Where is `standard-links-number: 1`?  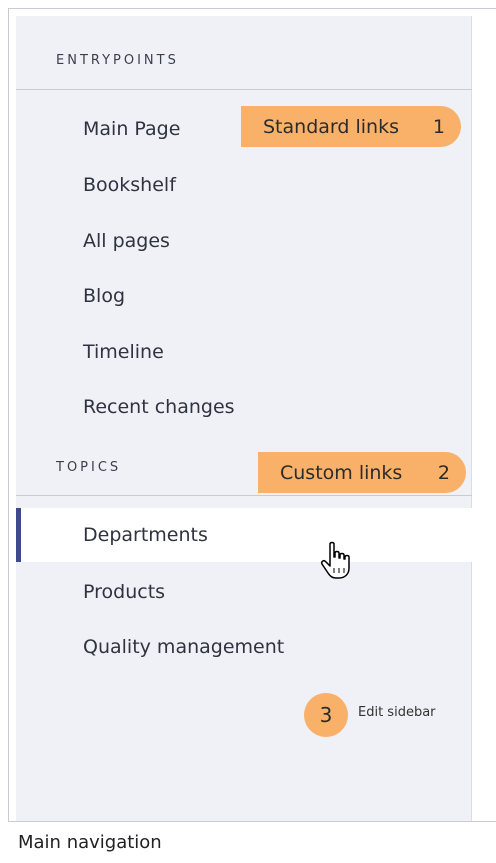
standard-links-number: 1 is located at coordinates (438, 126).